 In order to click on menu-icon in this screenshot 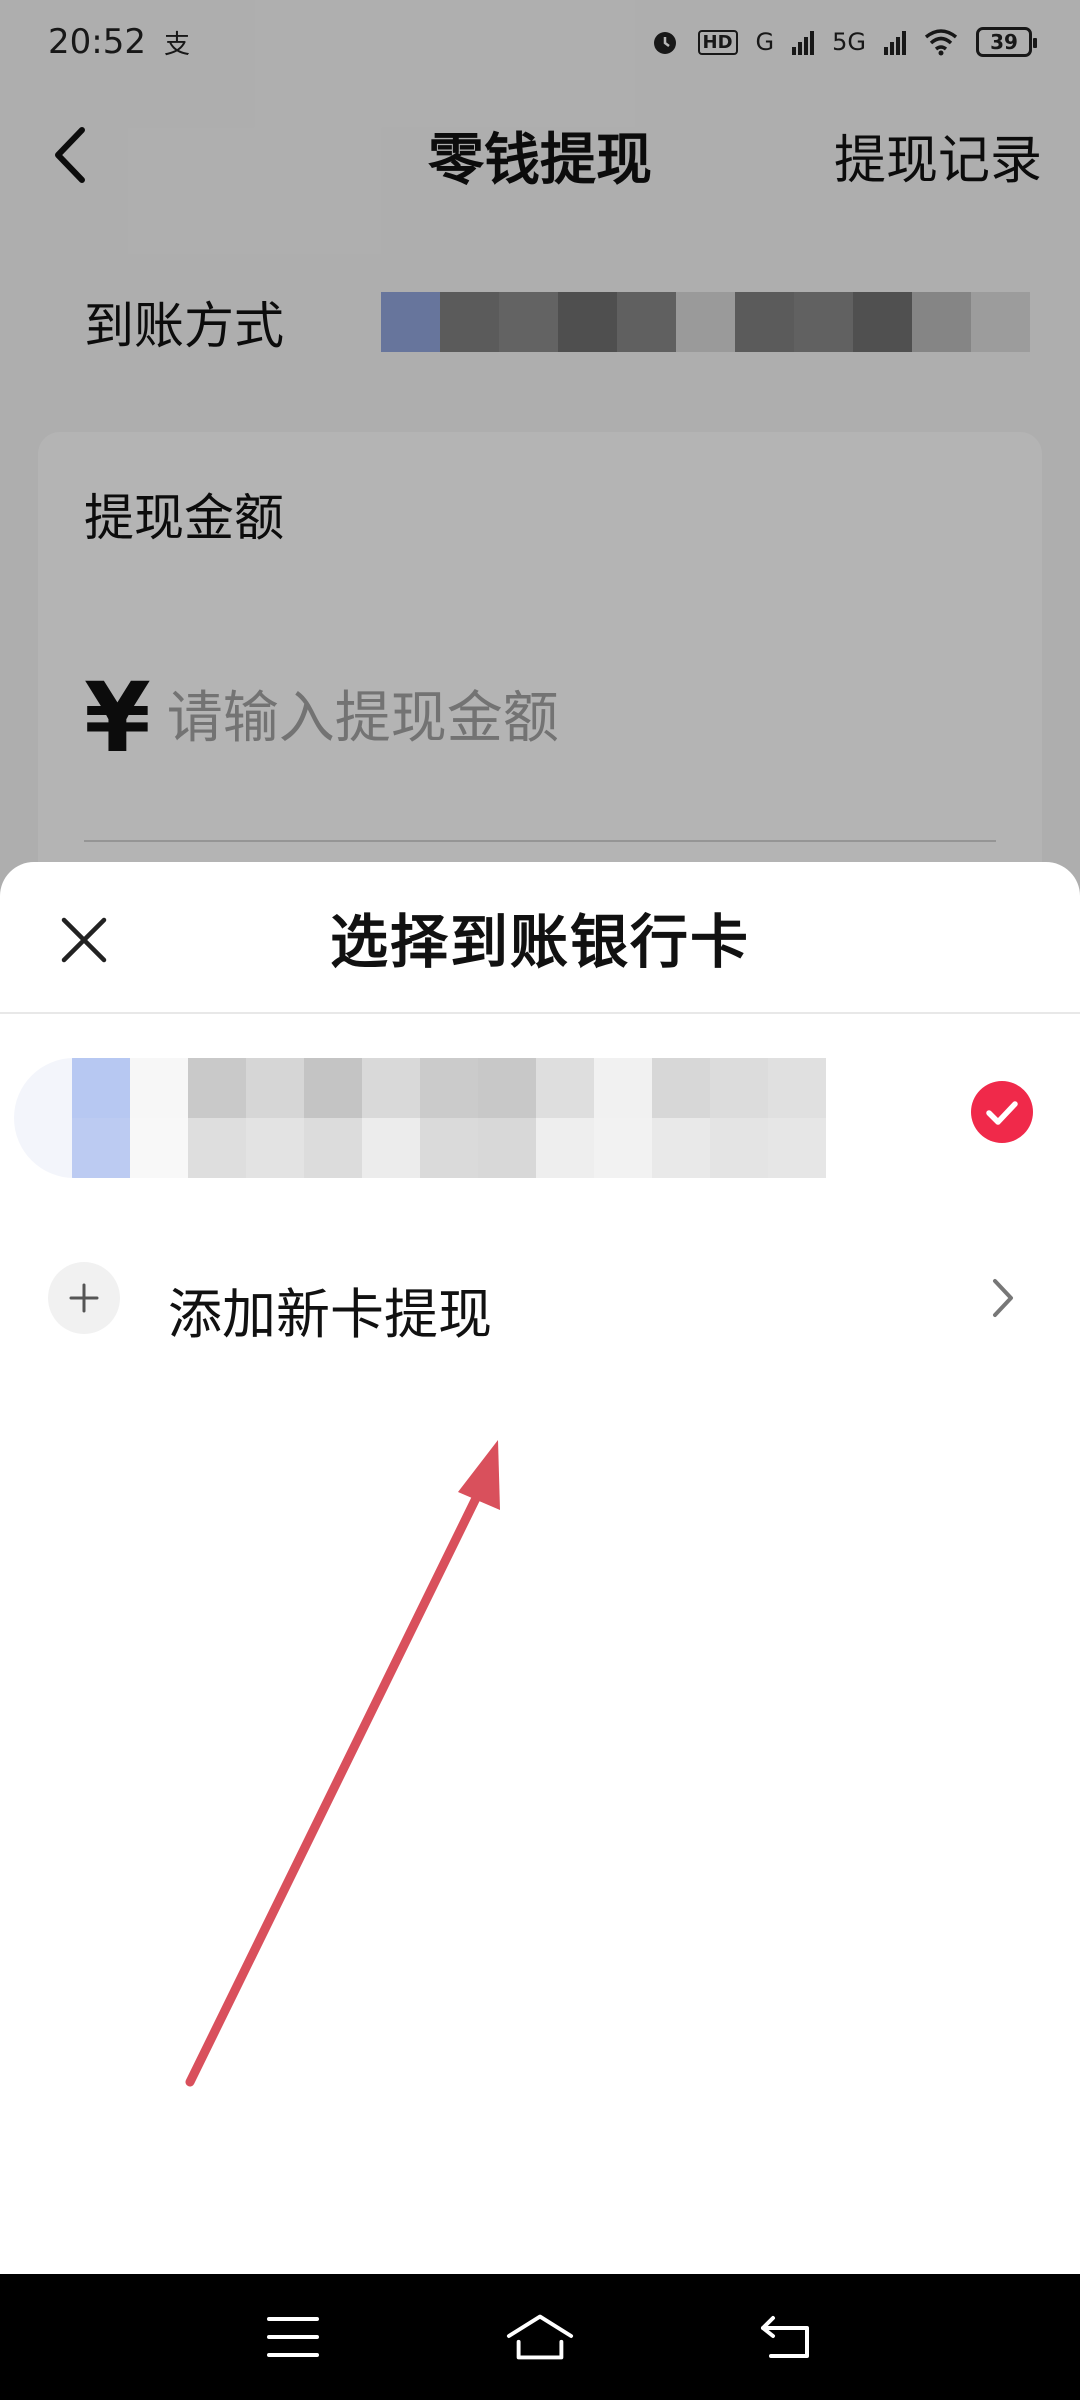, I will do `click(293, 2337)`.